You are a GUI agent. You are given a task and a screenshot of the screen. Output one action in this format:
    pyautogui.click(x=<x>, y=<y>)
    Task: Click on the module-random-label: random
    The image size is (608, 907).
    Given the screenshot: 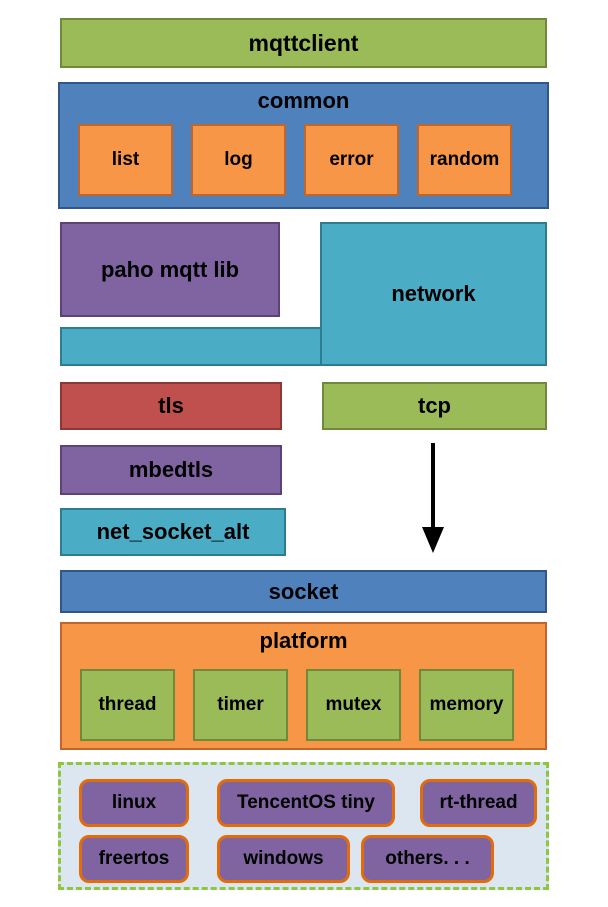 What is the action you would take?
    pyautogui.click(x=464, y=160)
    